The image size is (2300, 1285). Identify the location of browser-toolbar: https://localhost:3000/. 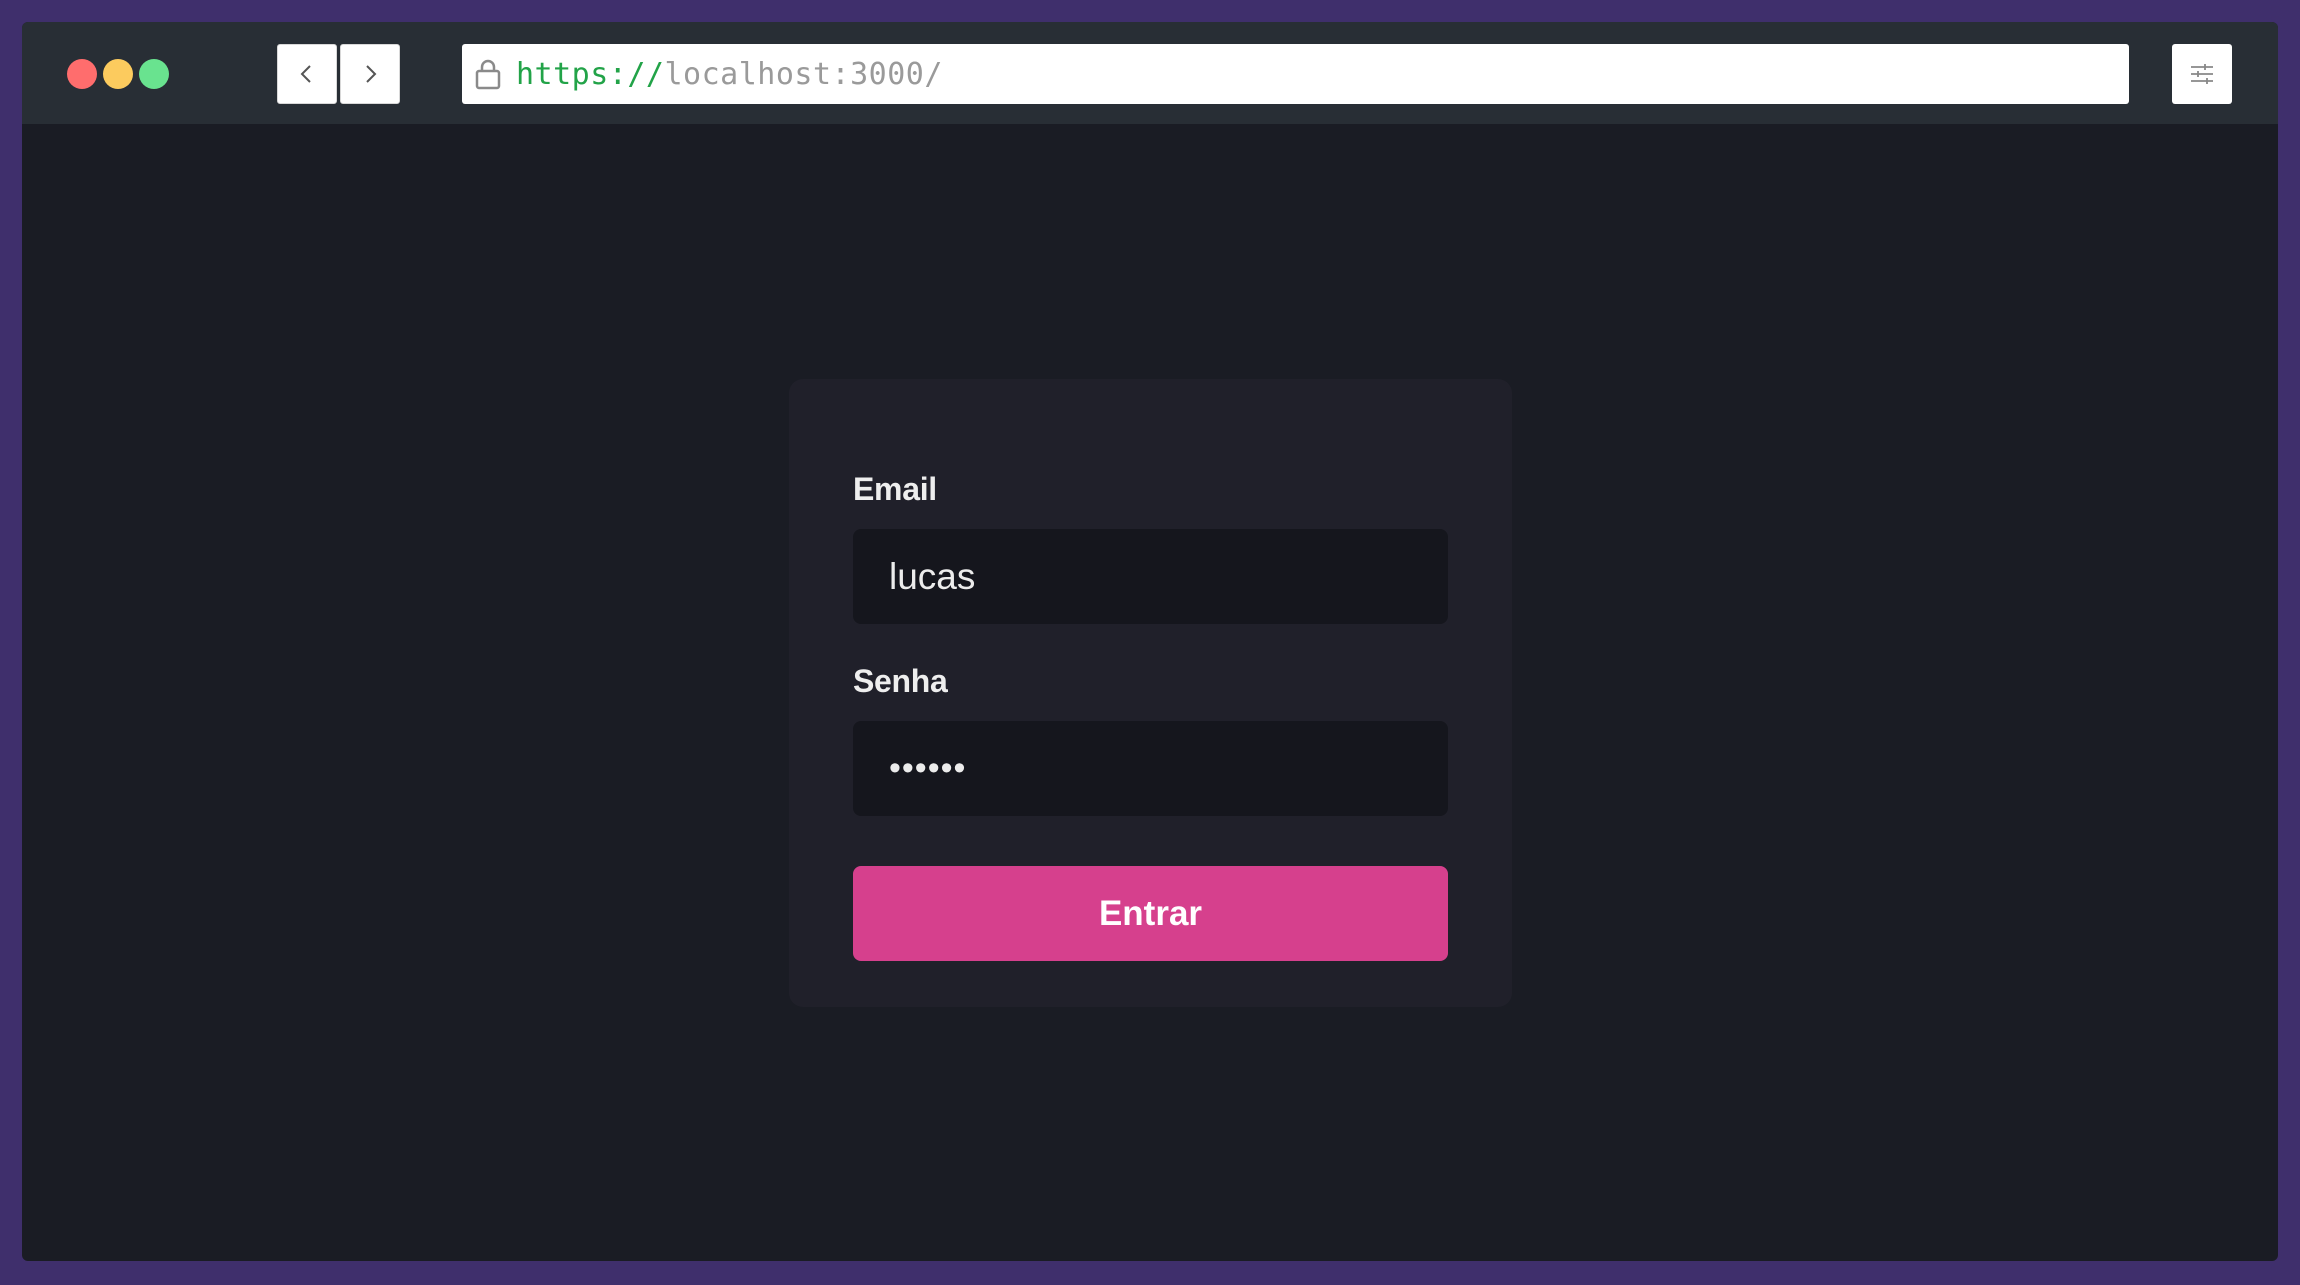
(1150, 73).